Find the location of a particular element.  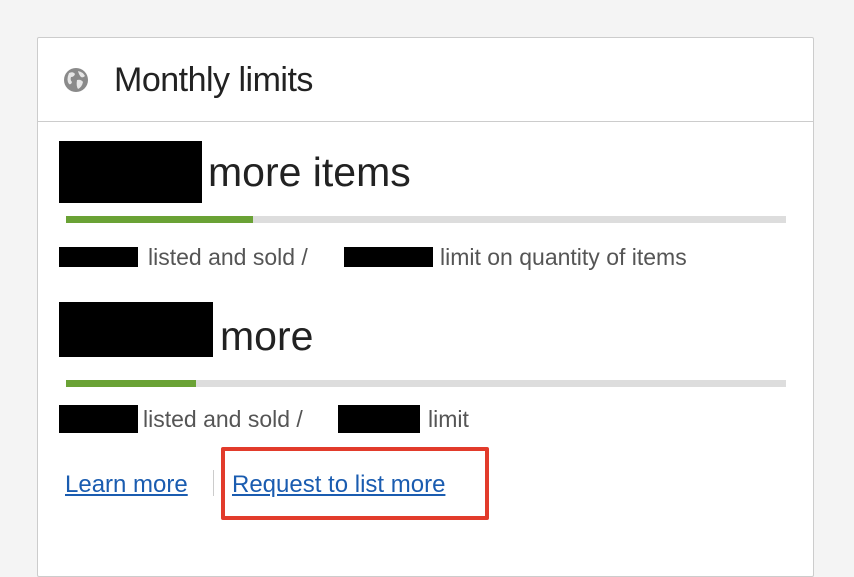

request-to-list-more-link: Request to list more is located at coordinates (338, 485).